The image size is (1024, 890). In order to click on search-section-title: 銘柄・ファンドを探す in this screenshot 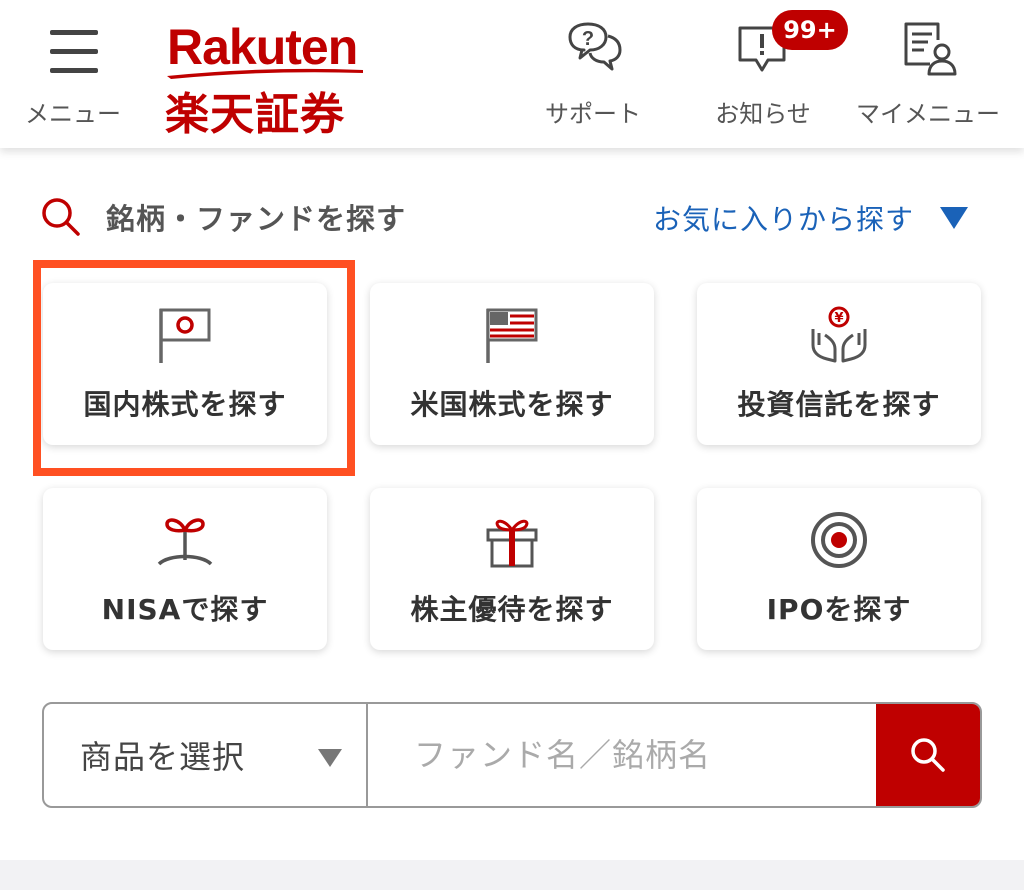, I will do `click(223, 217)`.